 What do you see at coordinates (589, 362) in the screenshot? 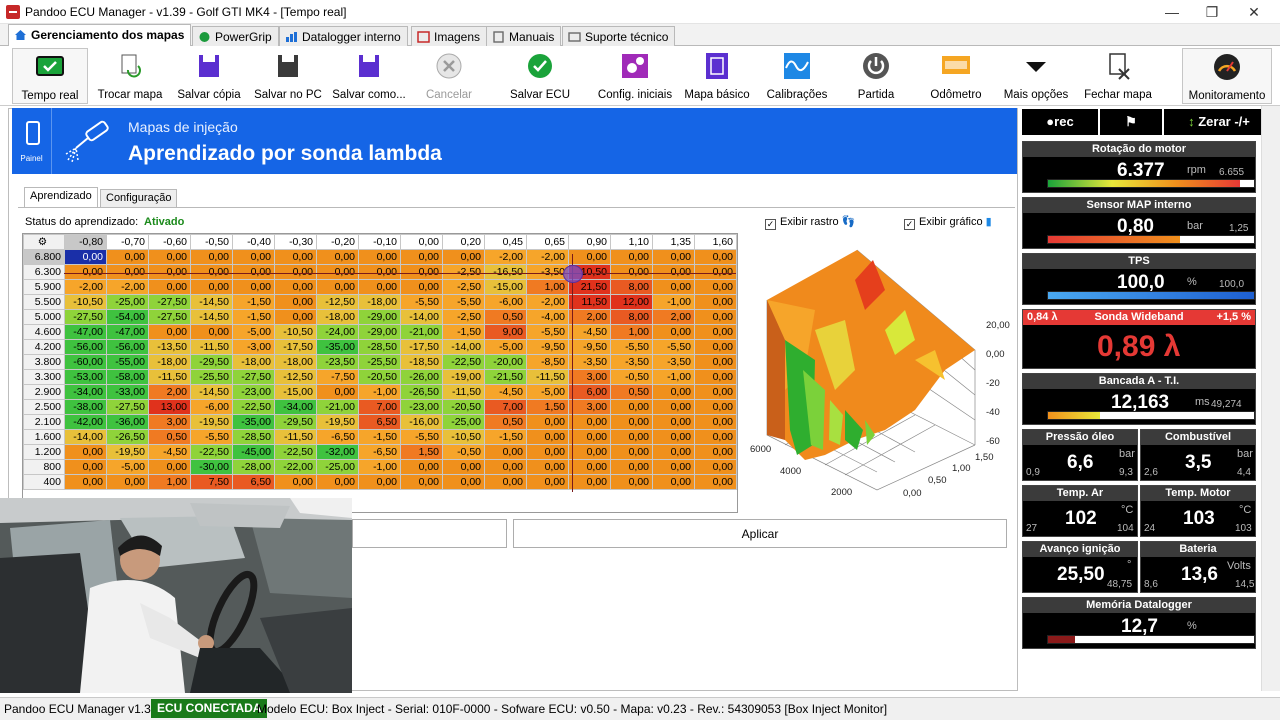
I see `grid-cell: -3,50` at bounding box center [589, 362].